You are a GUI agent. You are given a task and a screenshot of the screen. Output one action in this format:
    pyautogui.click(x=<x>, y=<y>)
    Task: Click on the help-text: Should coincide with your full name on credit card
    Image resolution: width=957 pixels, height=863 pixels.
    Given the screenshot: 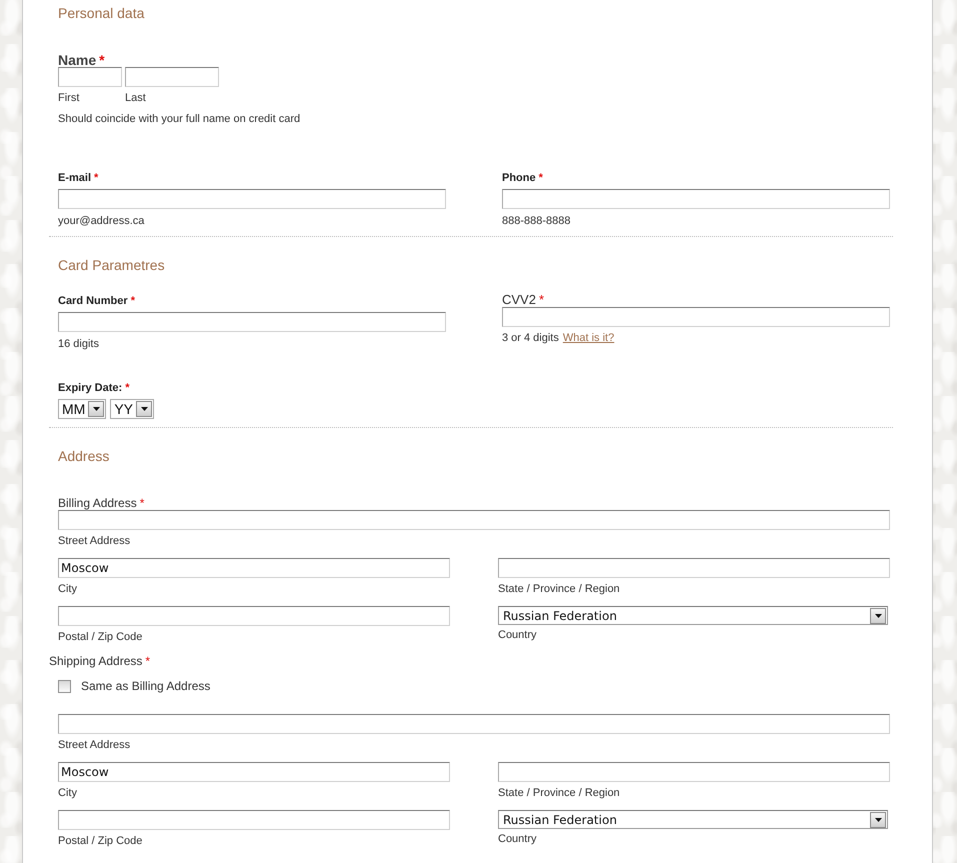 What is the action you would take?
    pyautogui.click(x=179, y=119)
    